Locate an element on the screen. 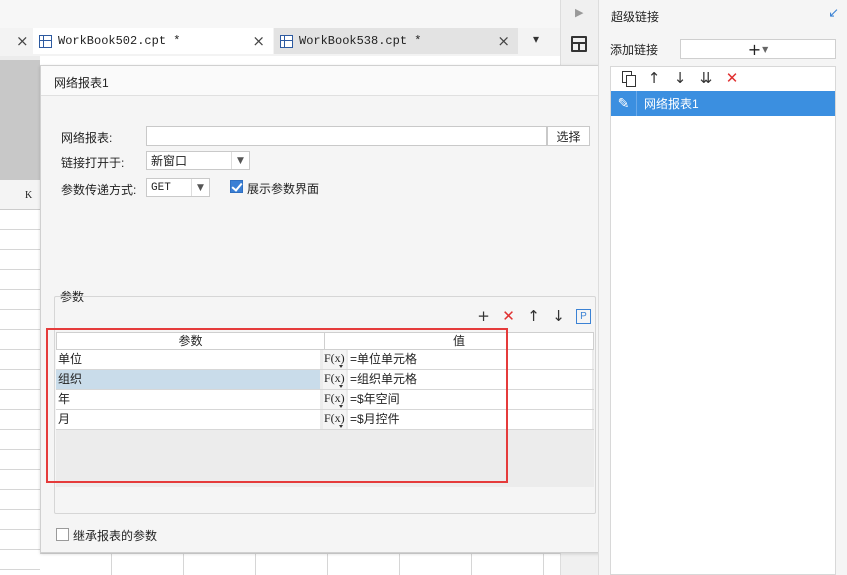 Image resolution: width=847 pixels, height=575 pixels. sheet-gridlines-bottom is located at coordinates (300, 564).